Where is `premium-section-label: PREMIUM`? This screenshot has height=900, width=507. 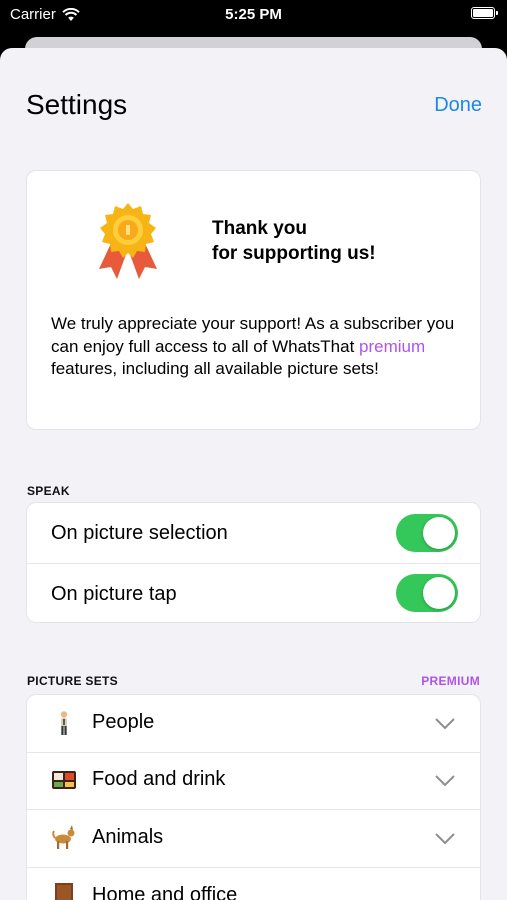
premium-section-label: PREMIUM is located at coordinates (450, 681).